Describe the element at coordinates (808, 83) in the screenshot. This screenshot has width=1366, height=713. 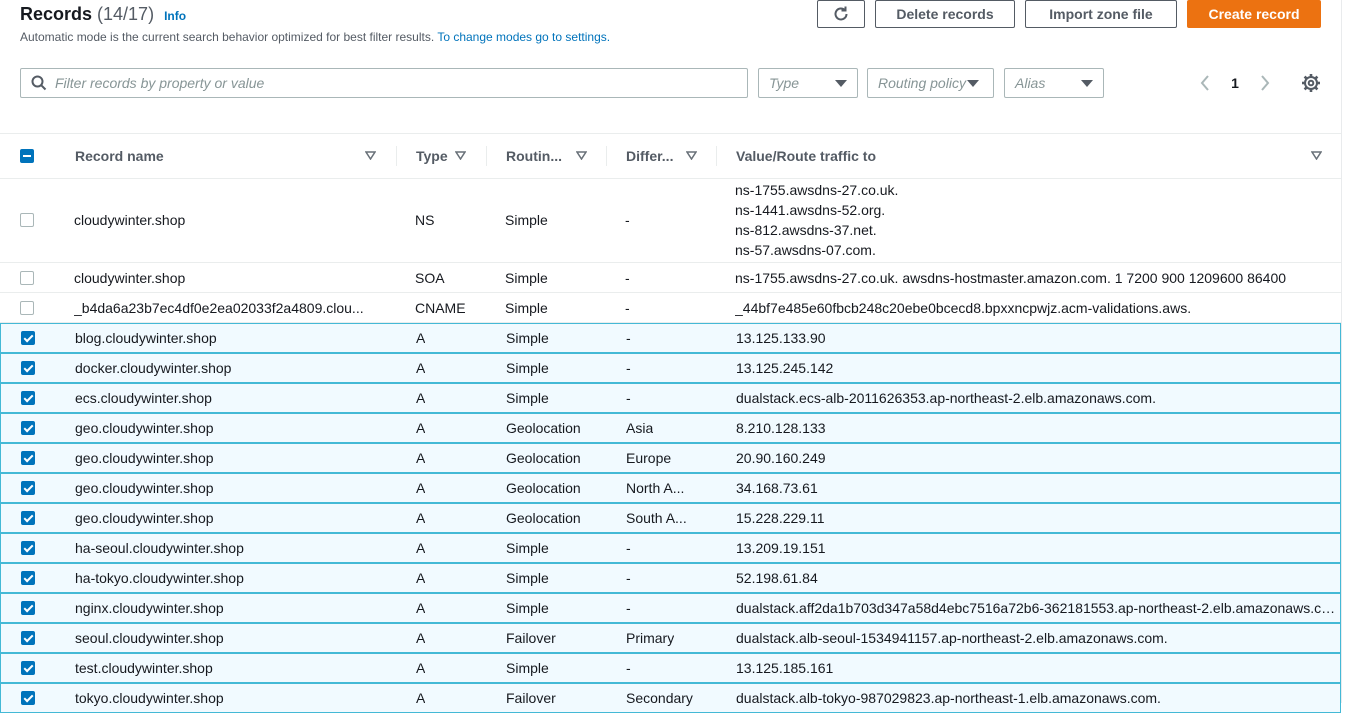
I see `type-filter-select: Type` at that location.